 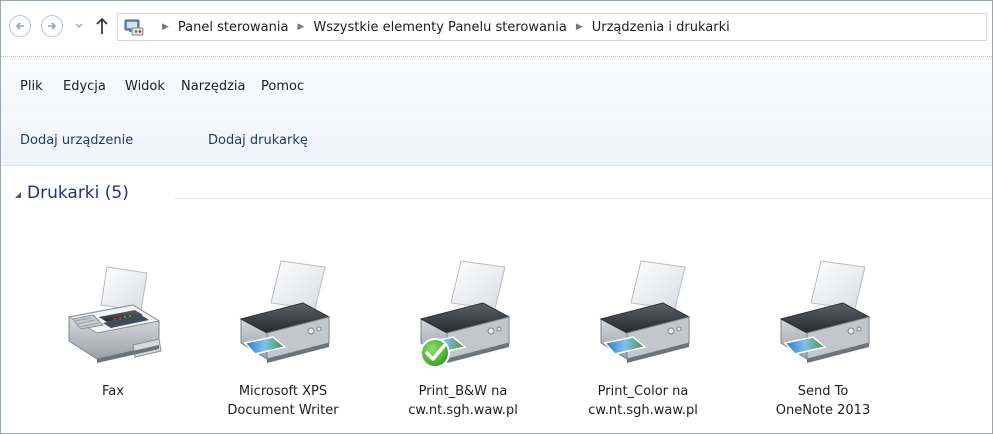 What do you see at coordinates (496, 85) in the screenshot?
I see `menu-bar: Plik Edycja Widok Narzędzia Pomoc` at bounding box center [496, 85].